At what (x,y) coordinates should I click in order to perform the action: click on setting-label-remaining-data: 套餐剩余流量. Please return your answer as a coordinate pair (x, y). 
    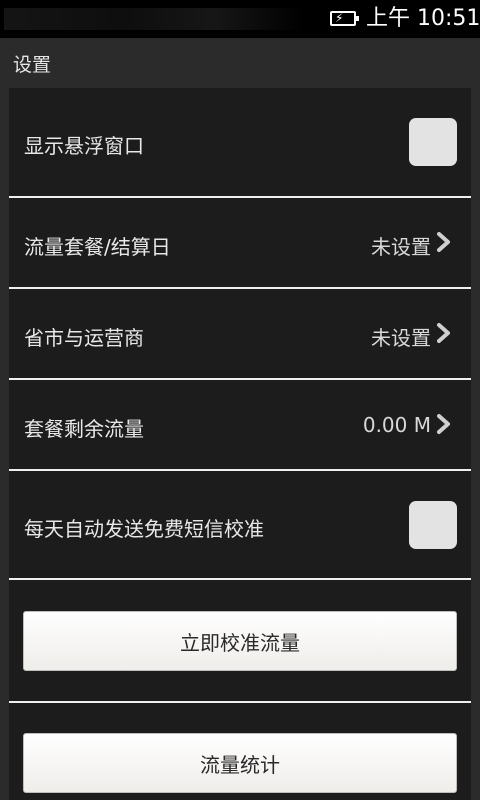
    Looking at the image, I should click on (84, 429).